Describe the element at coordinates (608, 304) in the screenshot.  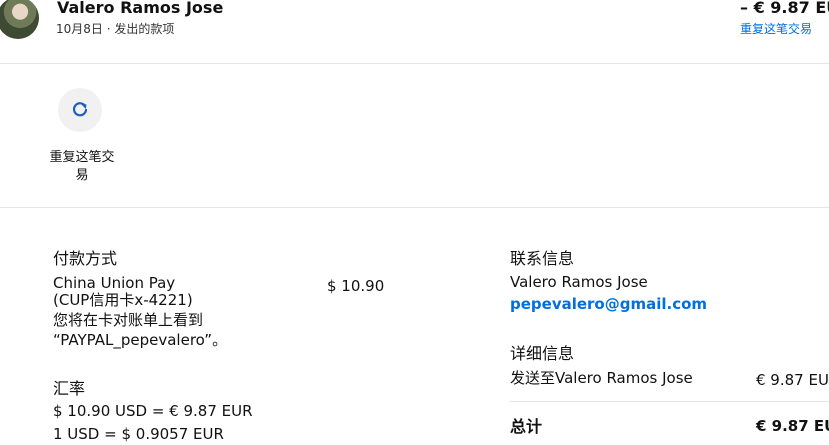
I see `contact-email-link: pepevalero@gmail.com` at that location.